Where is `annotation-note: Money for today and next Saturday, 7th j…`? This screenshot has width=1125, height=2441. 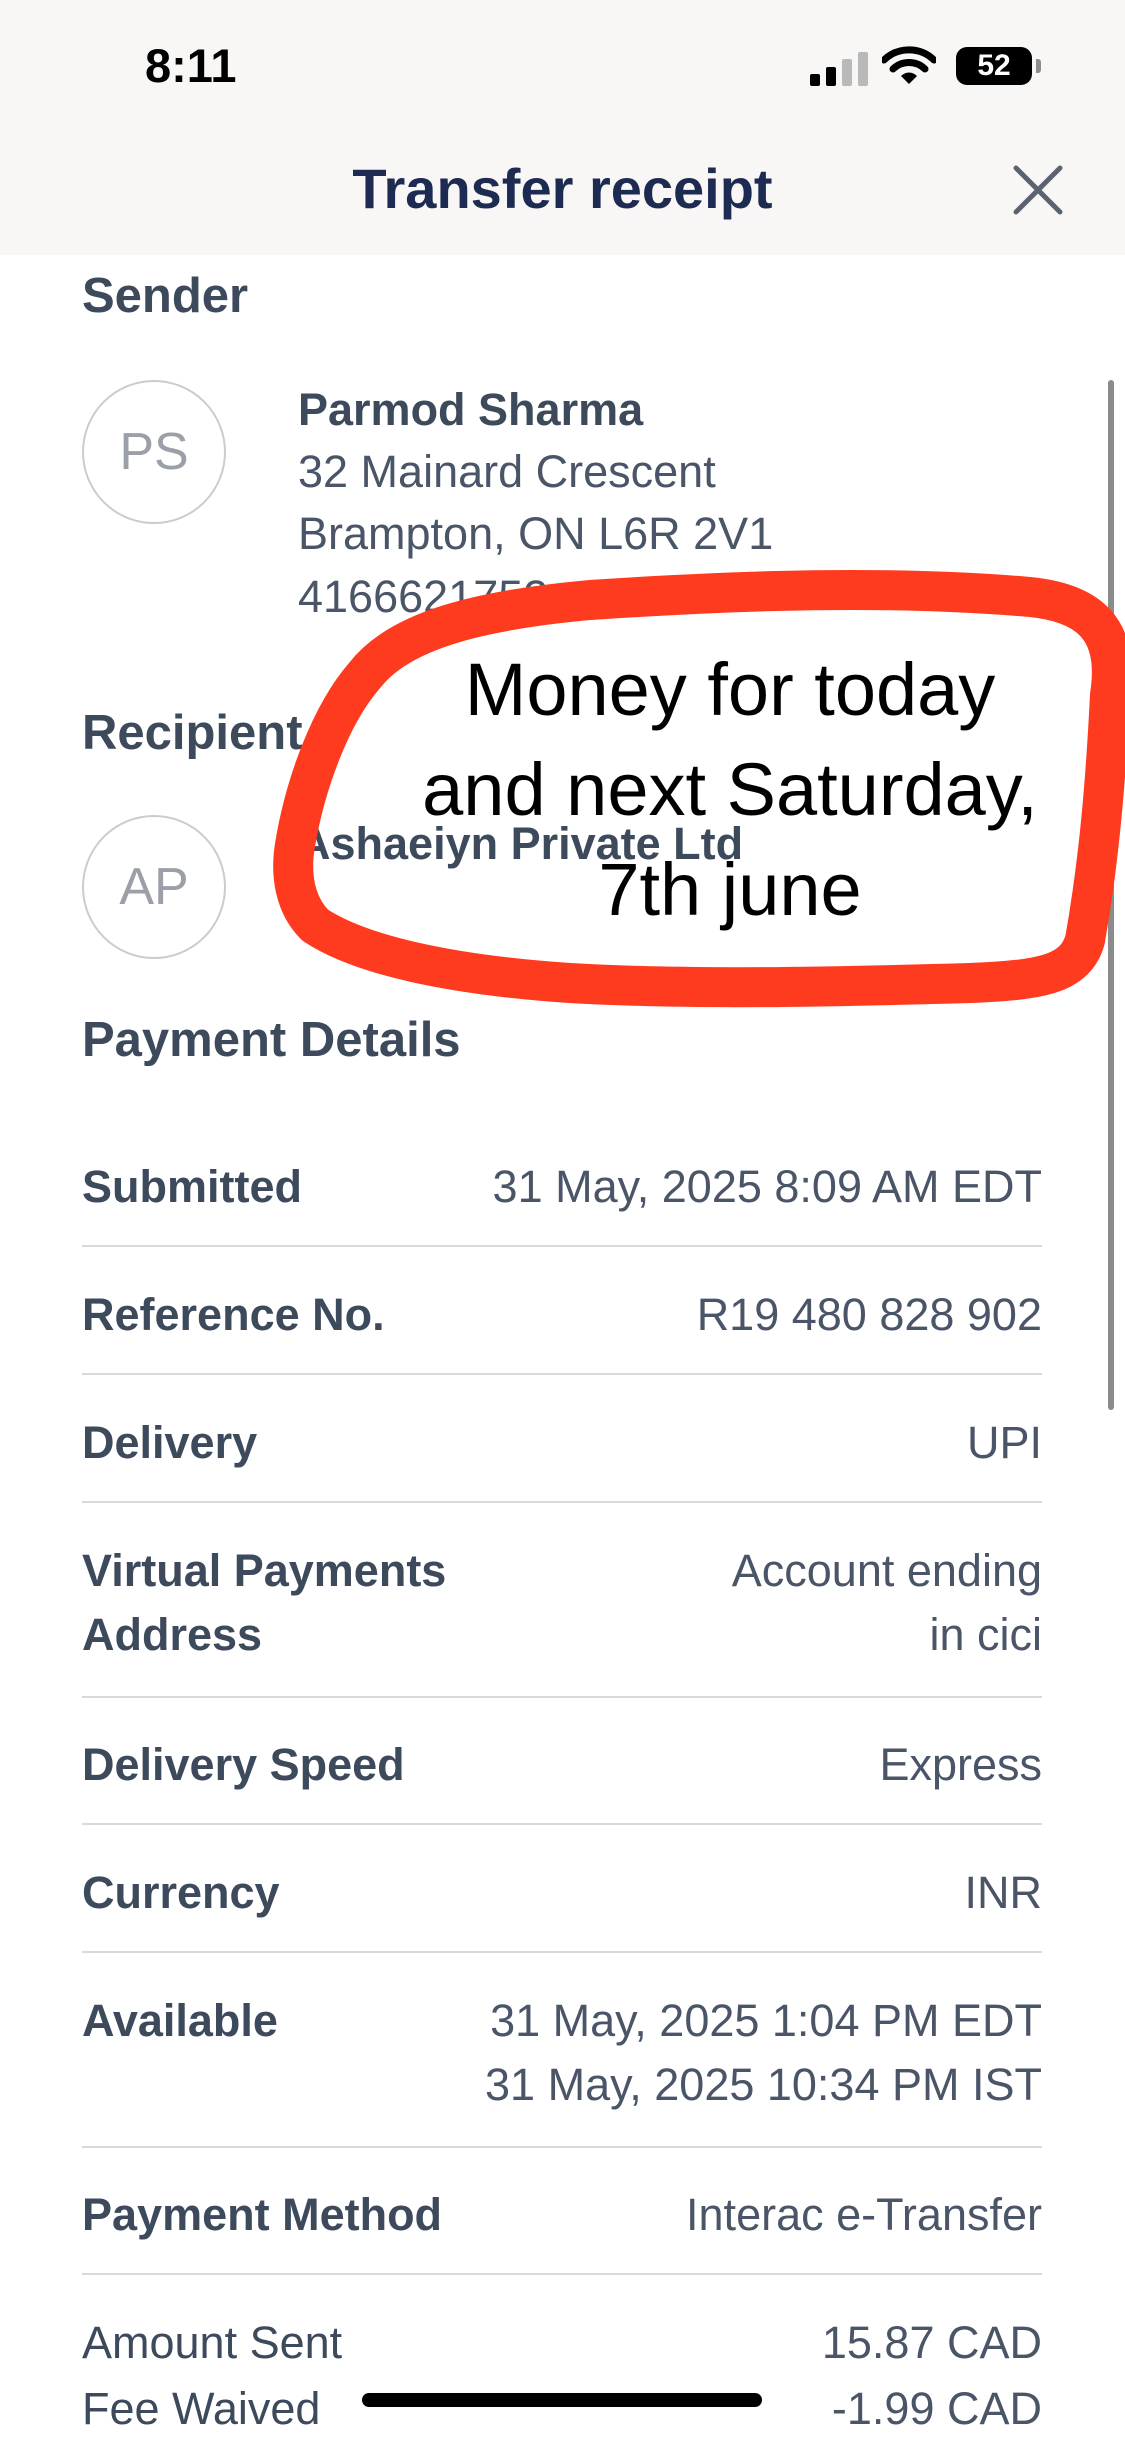
annotation-note: Money for today and next Saturday, 7th j… is located at coordinates (727, 790).